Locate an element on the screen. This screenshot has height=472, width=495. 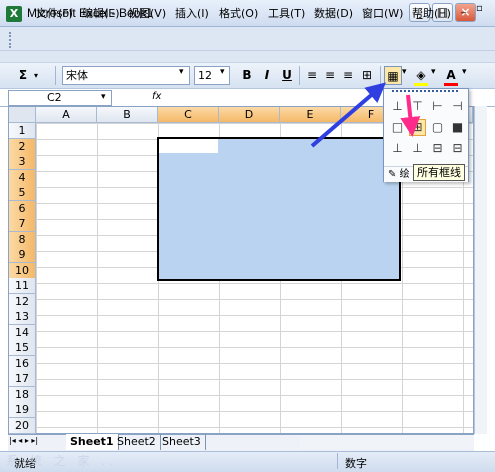
row-header-16: 16 is located at coordinates (22, 363).